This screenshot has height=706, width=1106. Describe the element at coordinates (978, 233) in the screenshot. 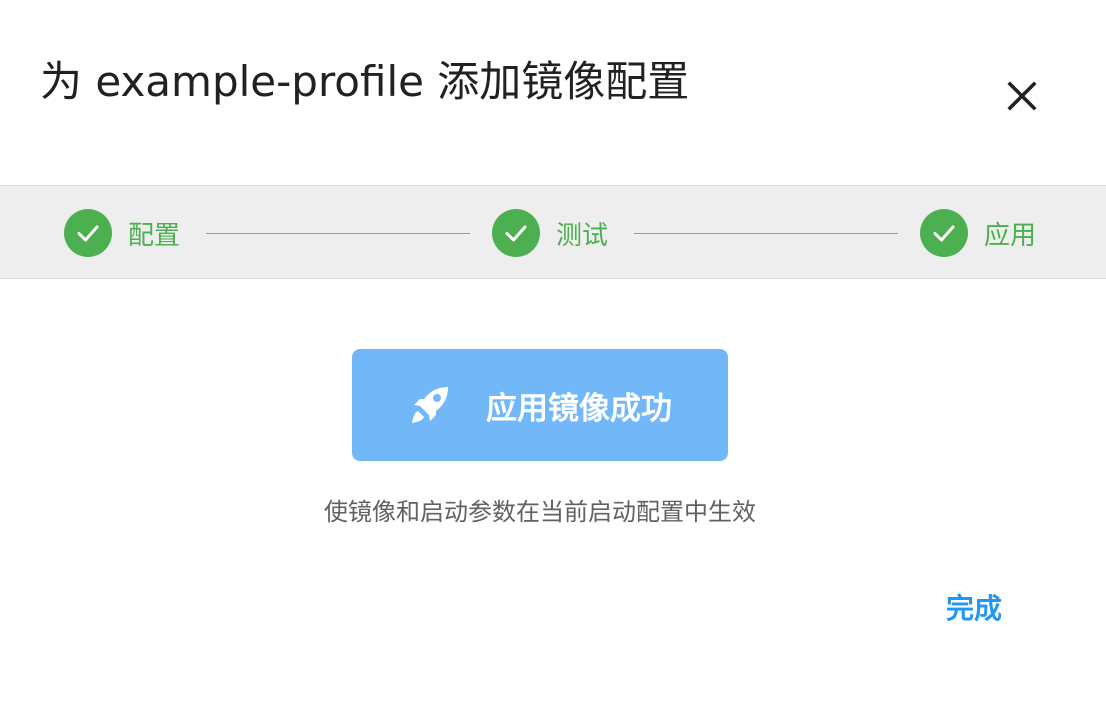

I see `step-apply: 应用` at that location.